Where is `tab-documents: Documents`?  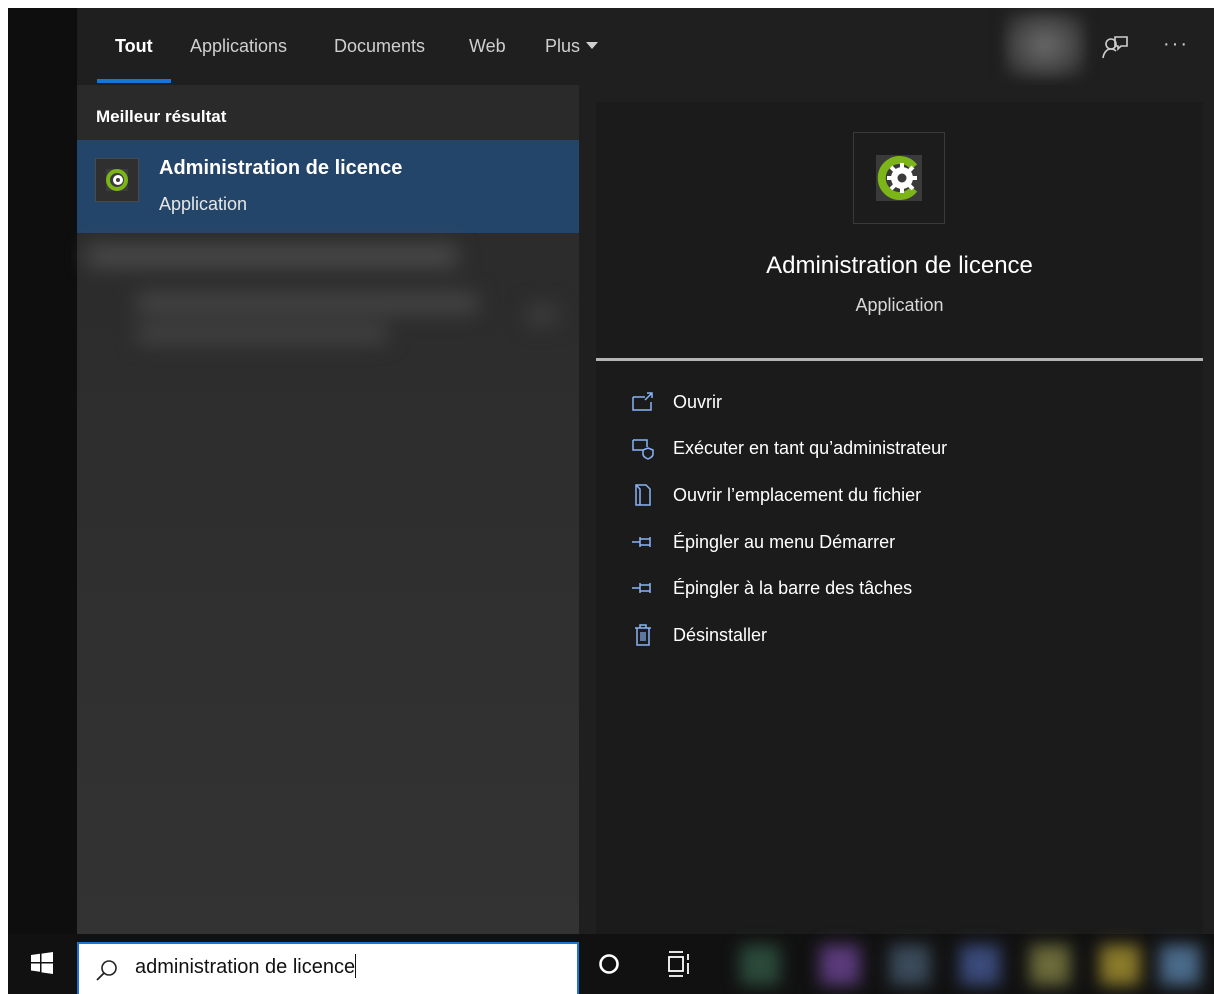
tab-documents: Documents is located at coordinates (379, 46).